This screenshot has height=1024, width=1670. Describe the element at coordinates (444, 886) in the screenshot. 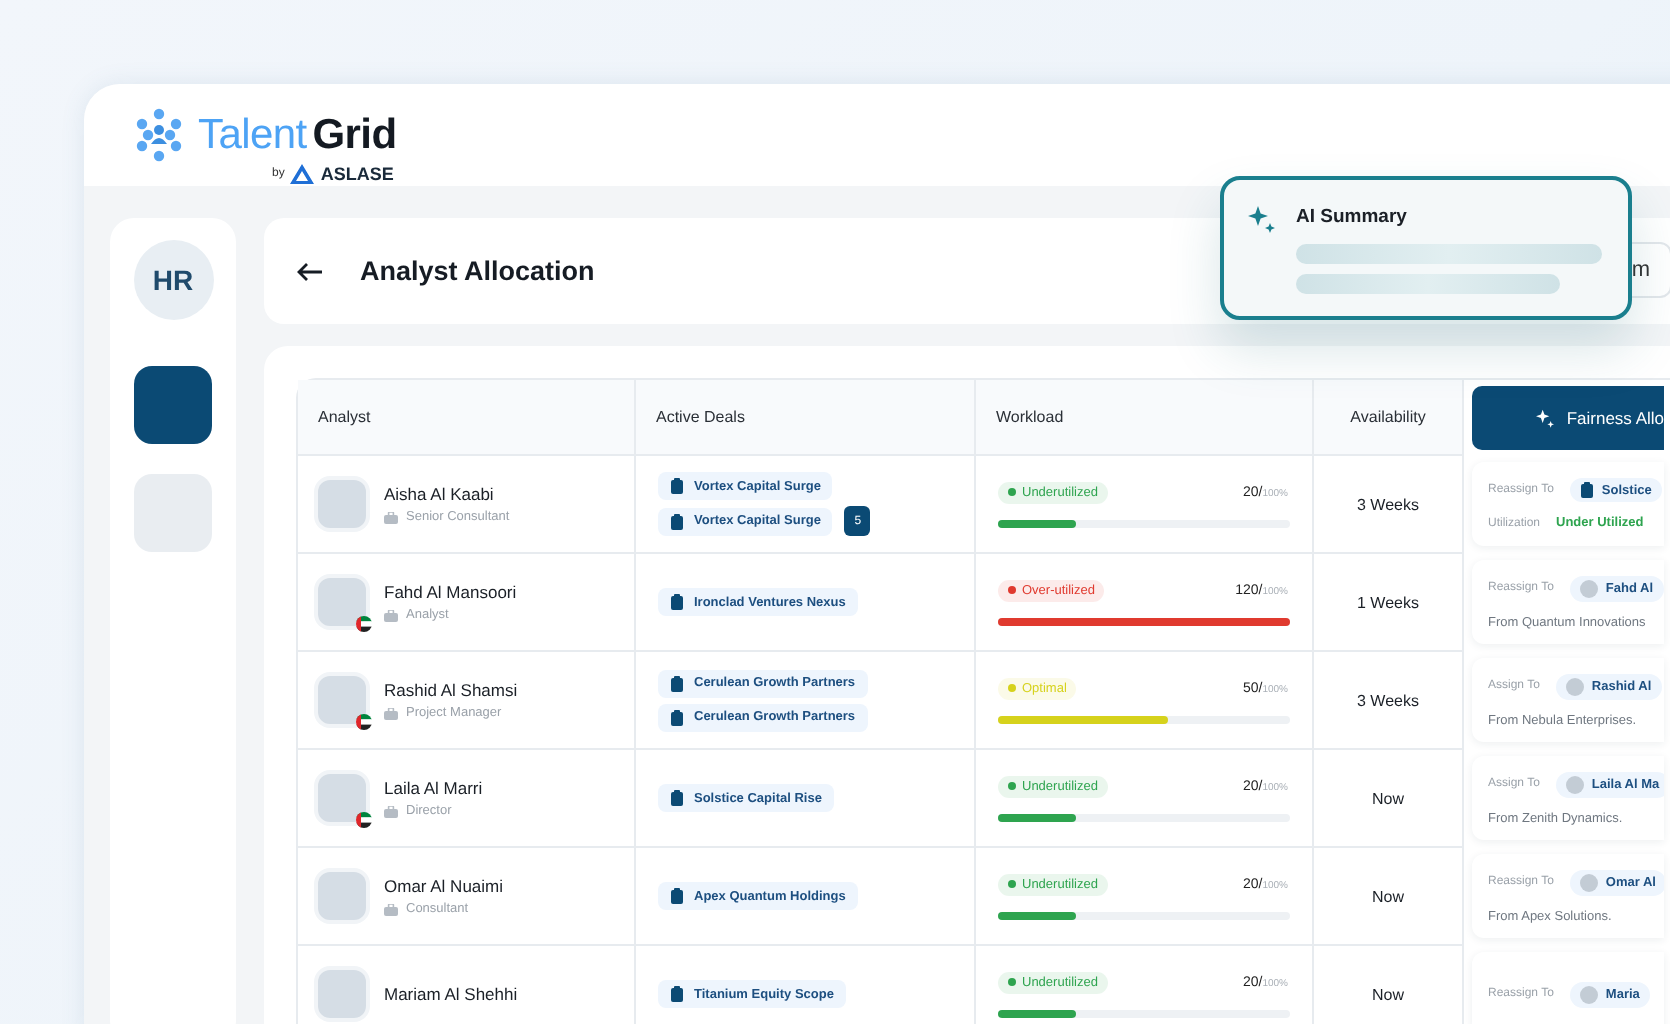

I see `analyst-name: Omar Al Nuaimi` at that location.